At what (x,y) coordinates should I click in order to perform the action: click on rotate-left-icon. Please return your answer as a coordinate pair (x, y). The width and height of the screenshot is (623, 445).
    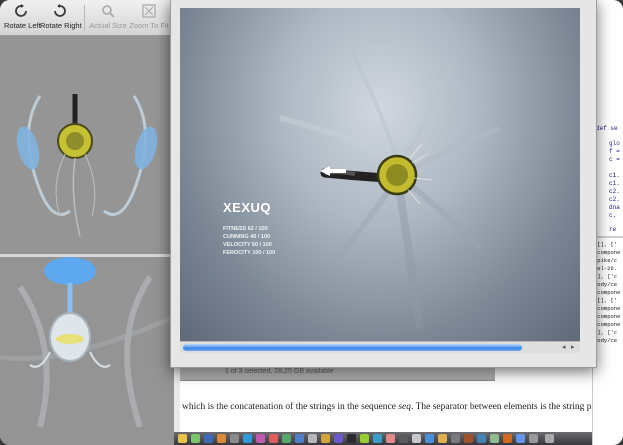
    Looking at the image, I should click on (21, 10).